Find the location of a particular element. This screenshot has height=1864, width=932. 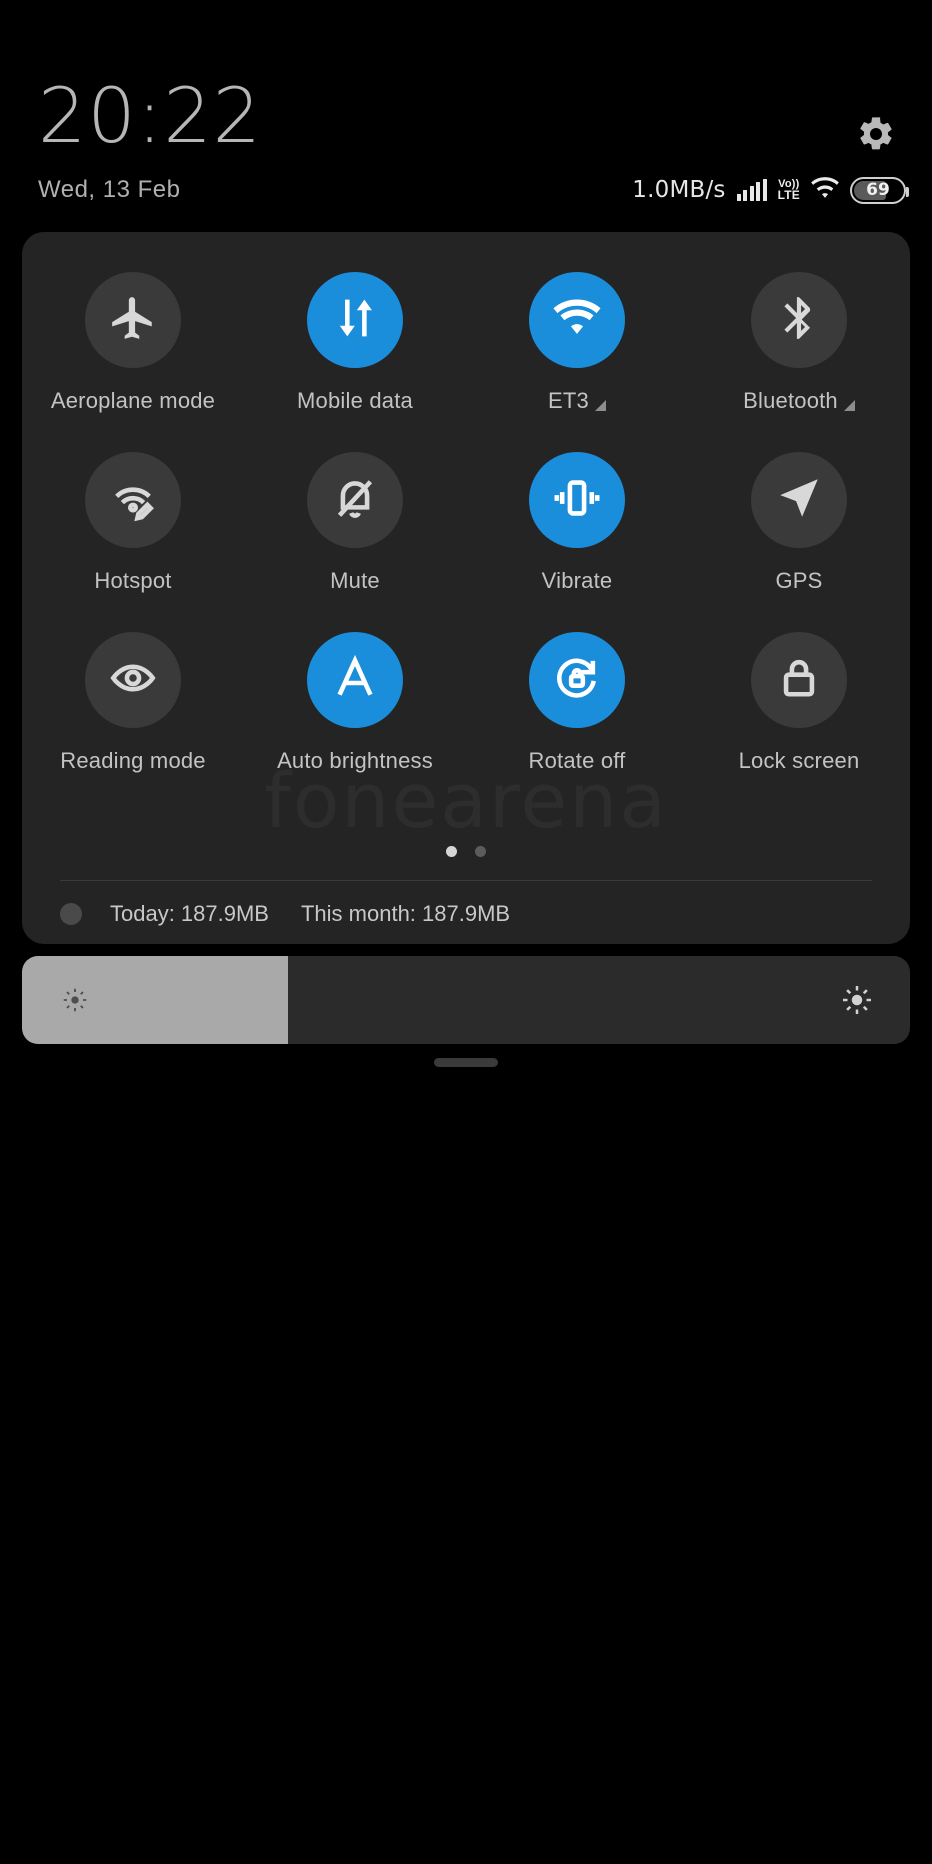

tile-rotate-off: Rotate off is located at coordinates (577, 703).